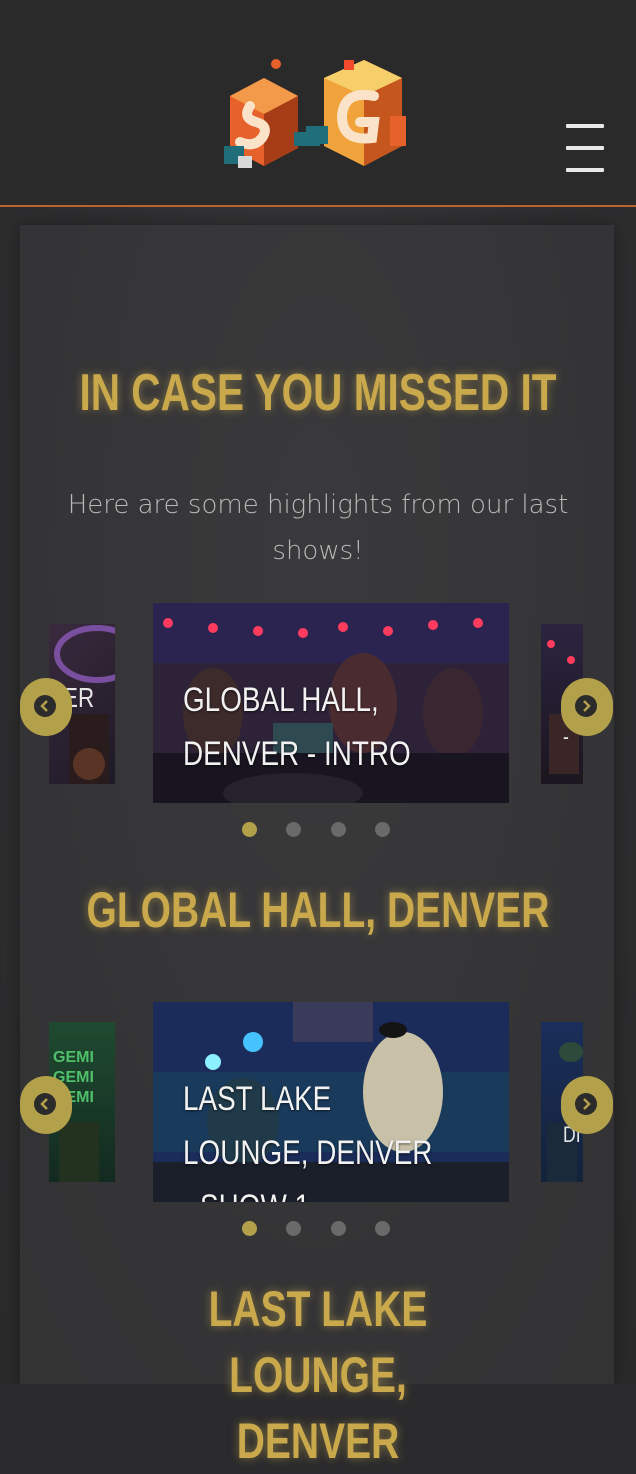 This screenshot has height=1474, width=636. Describe the element at coordinates (585, 149) in the screenshot. I see `hamburger-menu-icon` at that location.